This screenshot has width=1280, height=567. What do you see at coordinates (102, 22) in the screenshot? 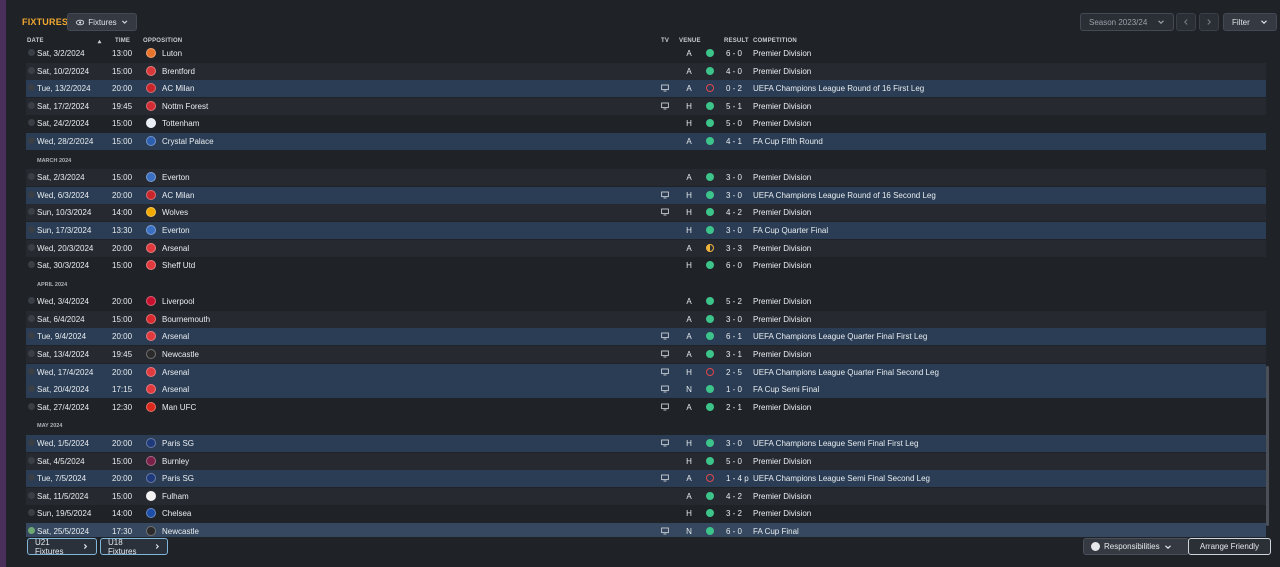
I see `view-dropdown: Fixtures` at bounding box center [102, 22].